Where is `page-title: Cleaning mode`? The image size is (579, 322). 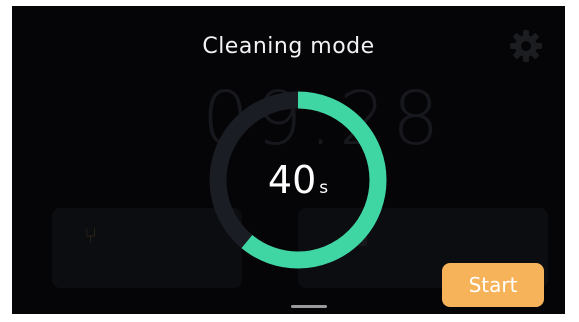 page-title: Cleaning mode is located at coordinates (288, 46).